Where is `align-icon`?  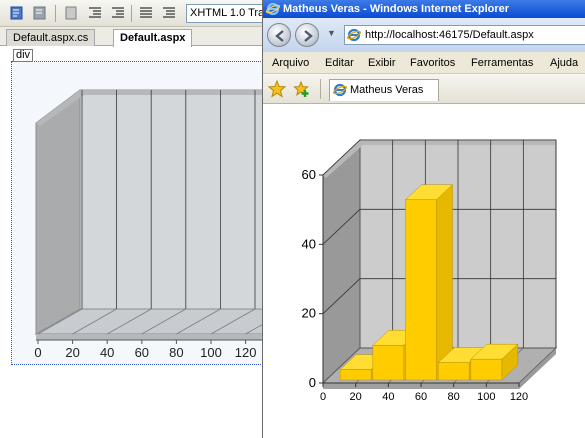
align-icon is located at coordinates (146, 13).